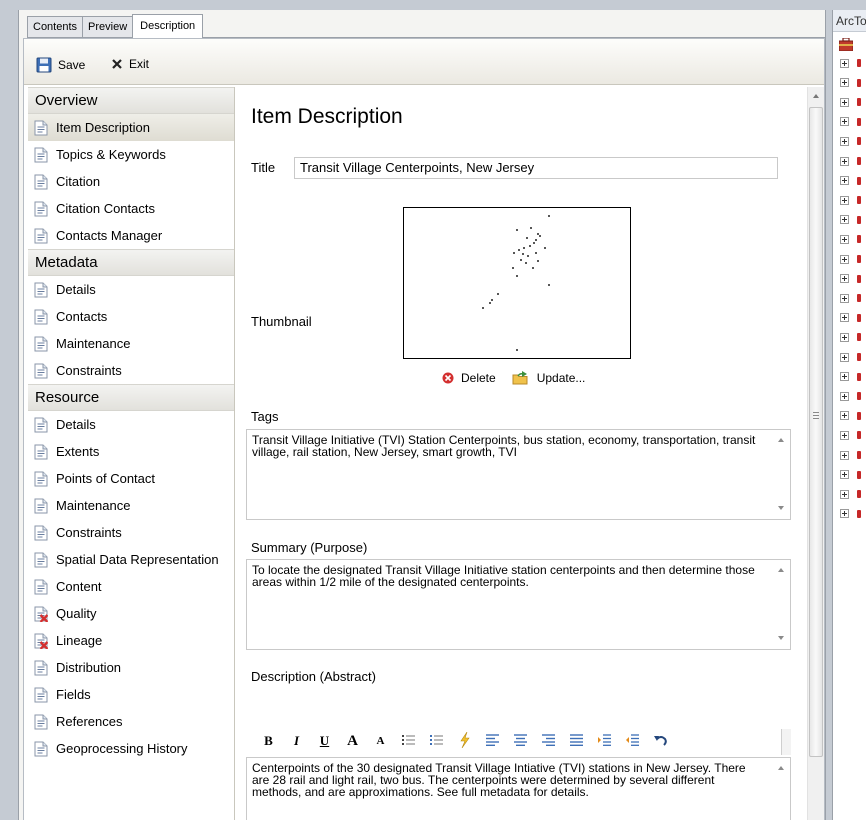 The height and width of the screenshot is (820, 866). Describe the element at coordinates (131, 370) in the screenshot. I see `sidebar-item-metadata-constraints: Constraints` at that location.